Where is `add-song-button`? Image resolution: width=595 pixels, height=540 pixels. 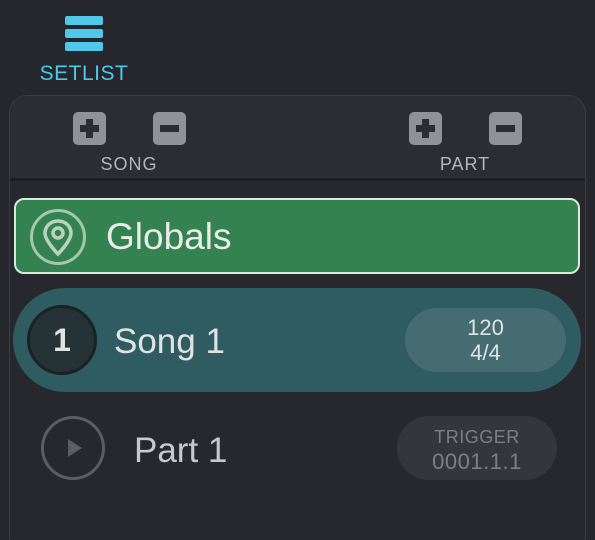
add-song-button is located at coordinates (89, 128).